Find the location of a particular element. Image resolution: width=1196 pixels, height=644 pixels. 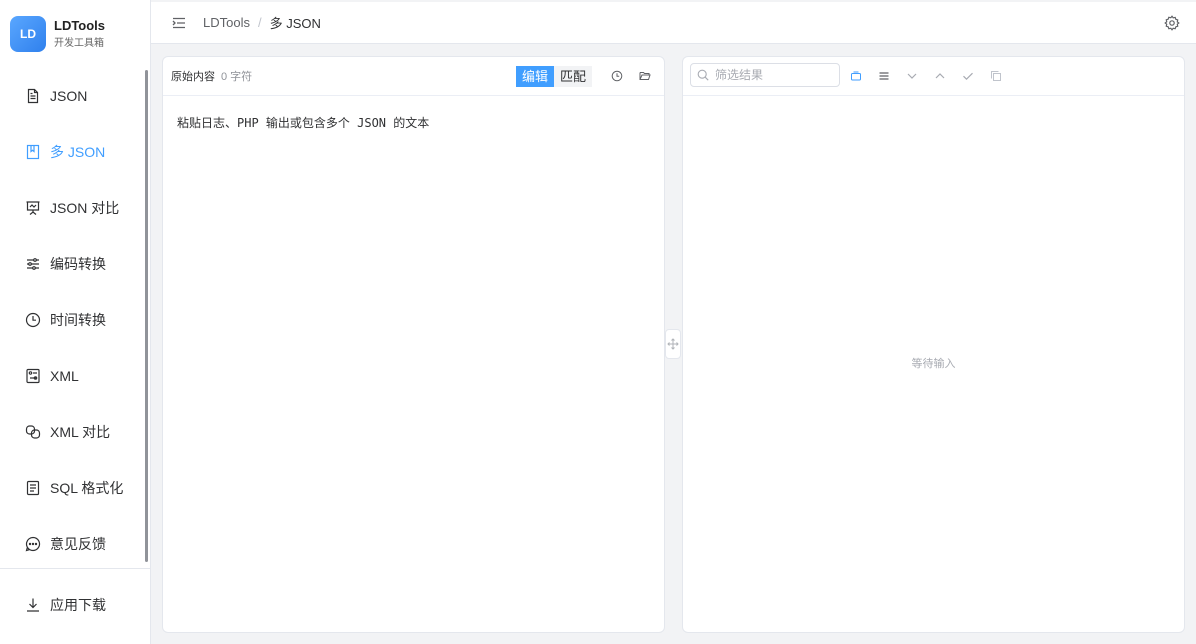

sidebar-item-label: 时间转换 is located at coordinates (78, 320).